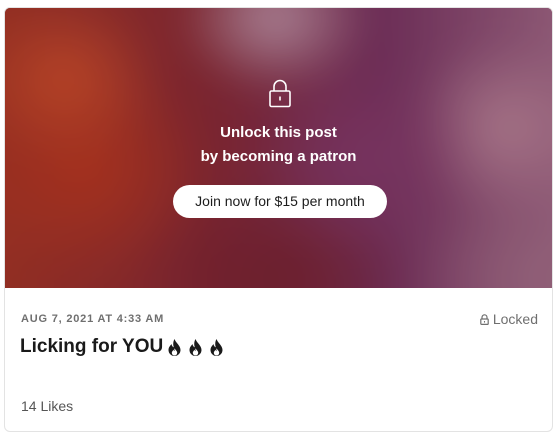  I want to click on join-button: Join now for $15 per month, so click(280, 201).